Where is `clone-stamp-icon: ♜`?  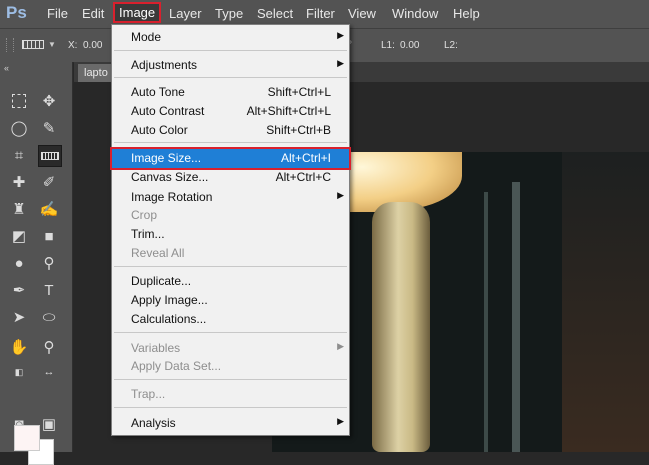
clone-stamp-icon: ♜ is located at coordinates (19, 209).